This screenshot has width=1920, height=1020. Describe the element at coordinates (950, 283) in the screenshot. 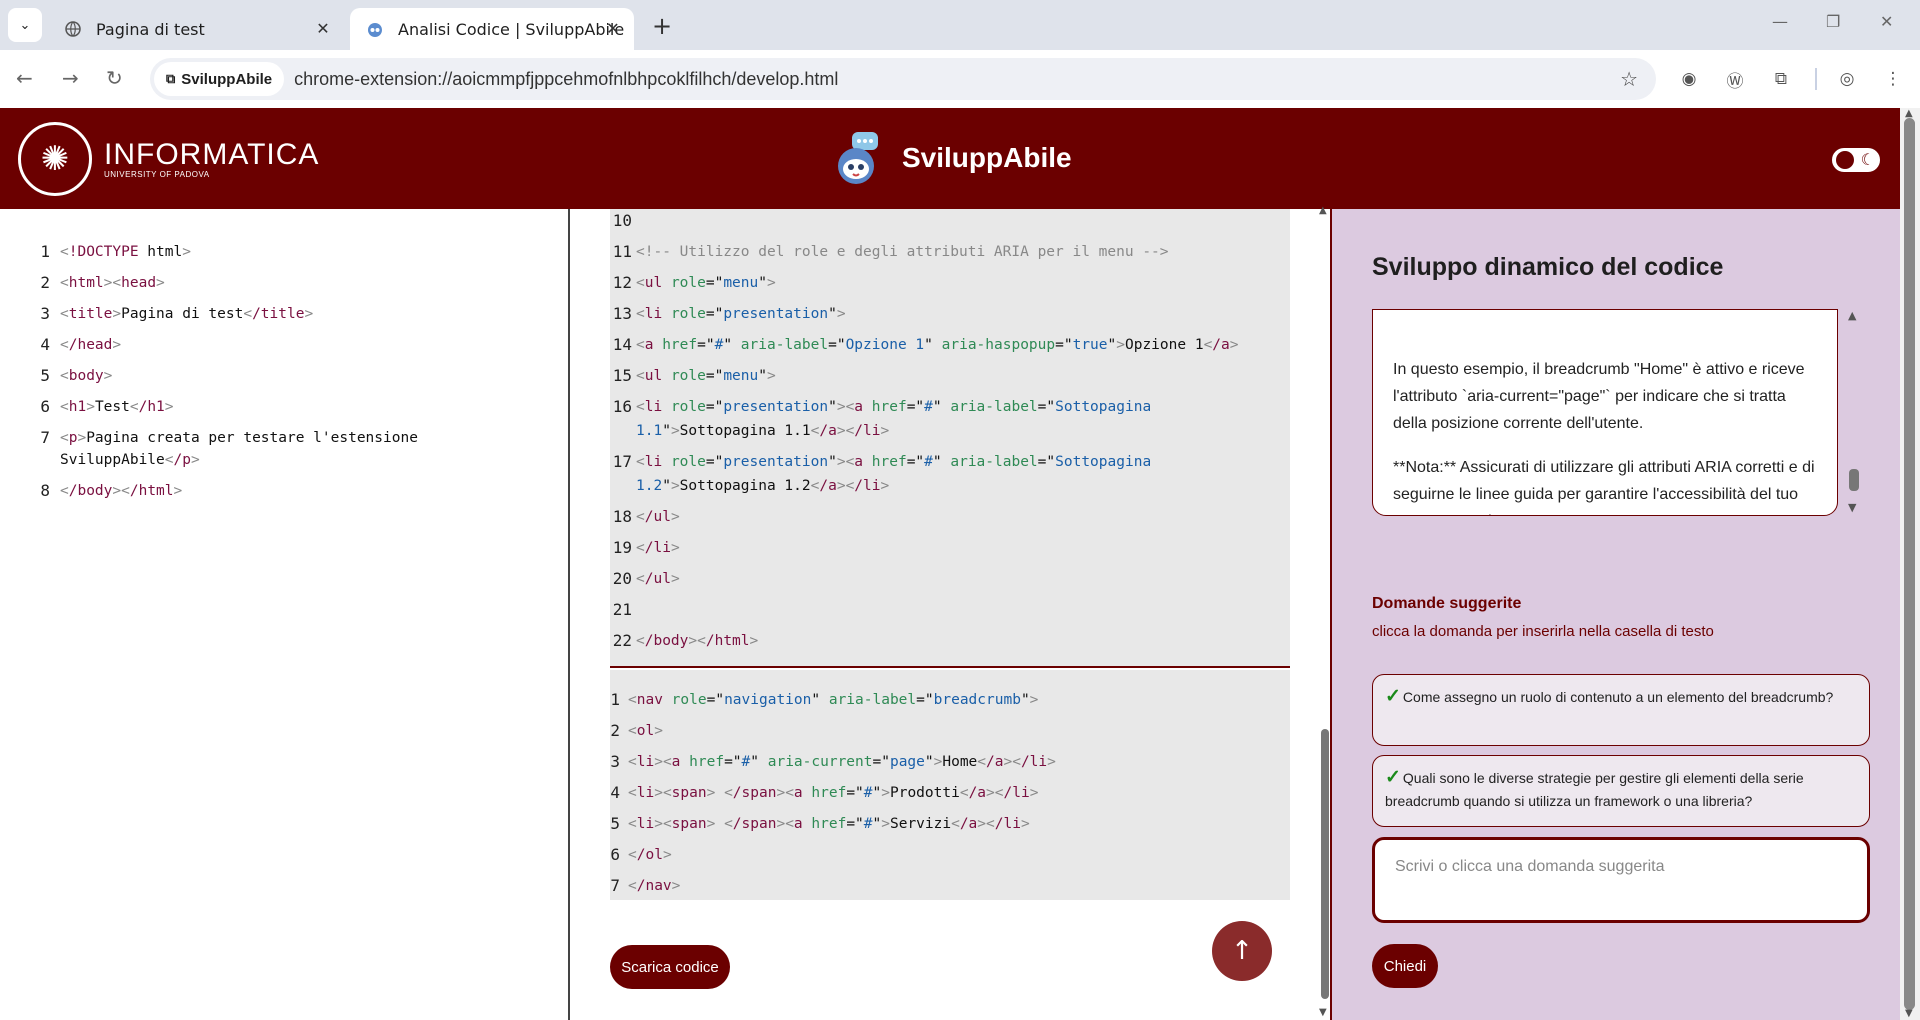

I see `code-line: 12 <ul role="menu">` at that location.